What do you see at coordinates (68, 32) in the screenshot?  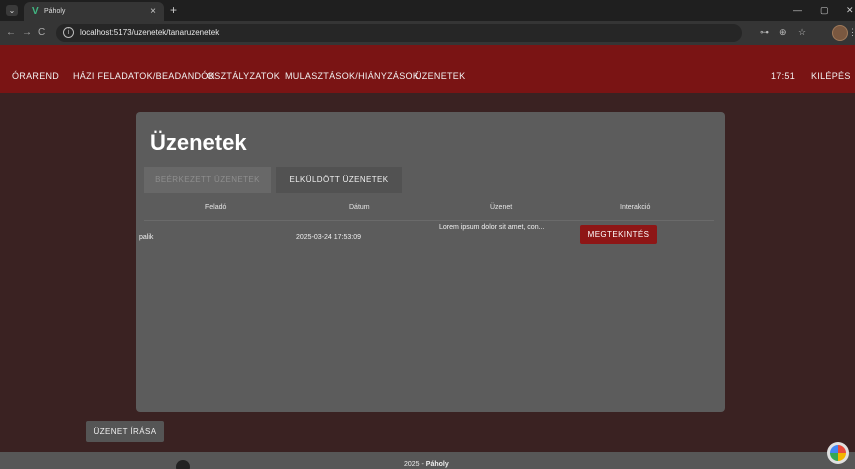 I see `site-info-icon: i` at bounding box center [68, 32].